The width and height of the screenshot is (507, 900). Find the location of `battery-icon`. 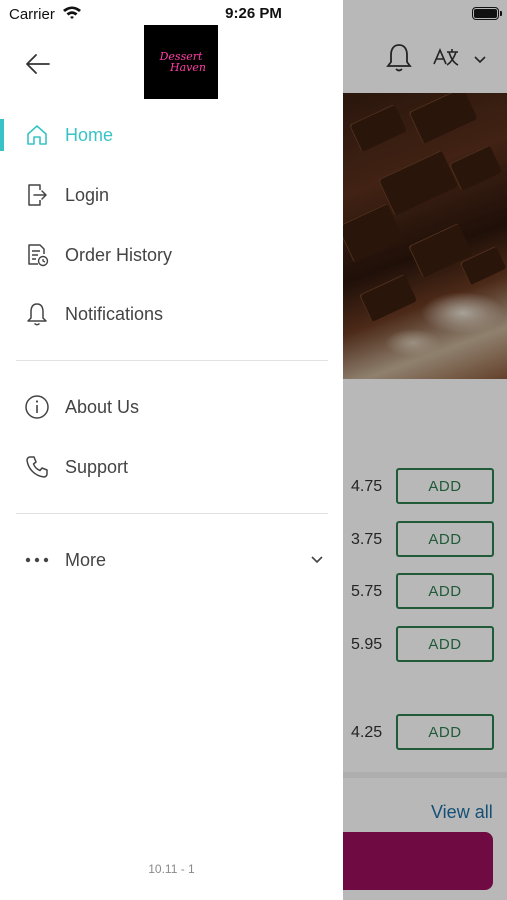

battery-icon is located at coordinates (487, 13).